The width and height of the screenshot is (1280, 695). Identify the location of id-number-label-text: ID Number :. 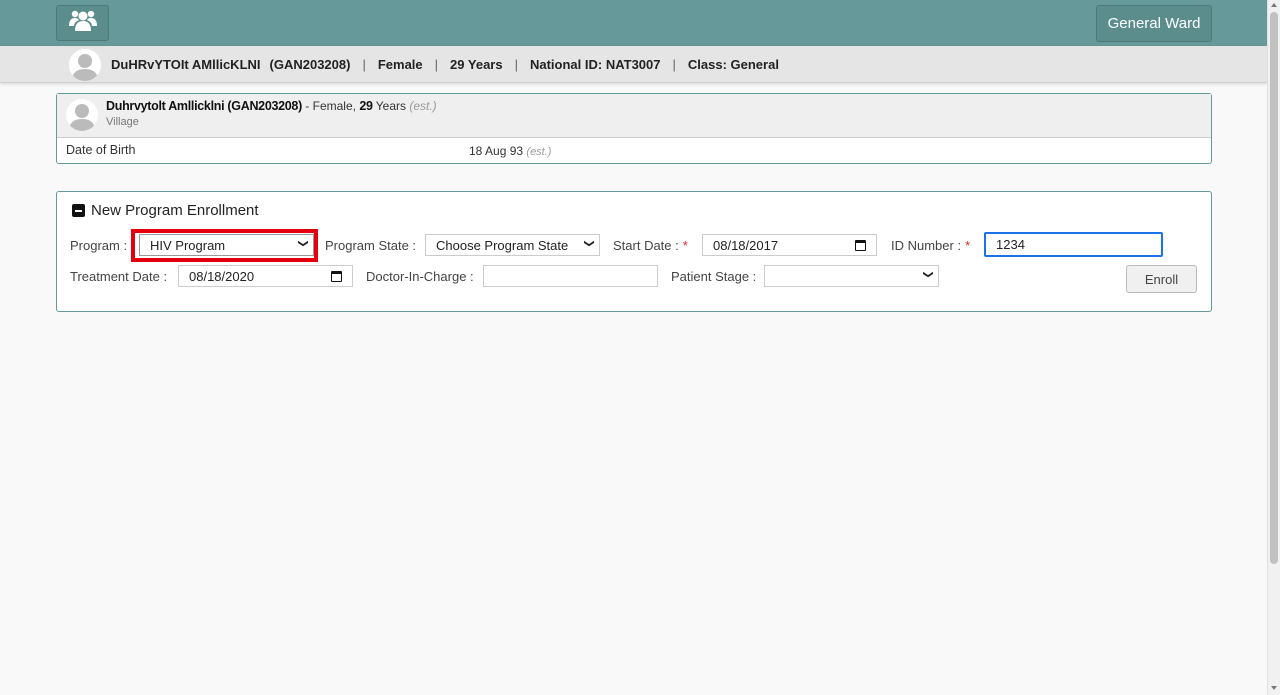
(926, 245).